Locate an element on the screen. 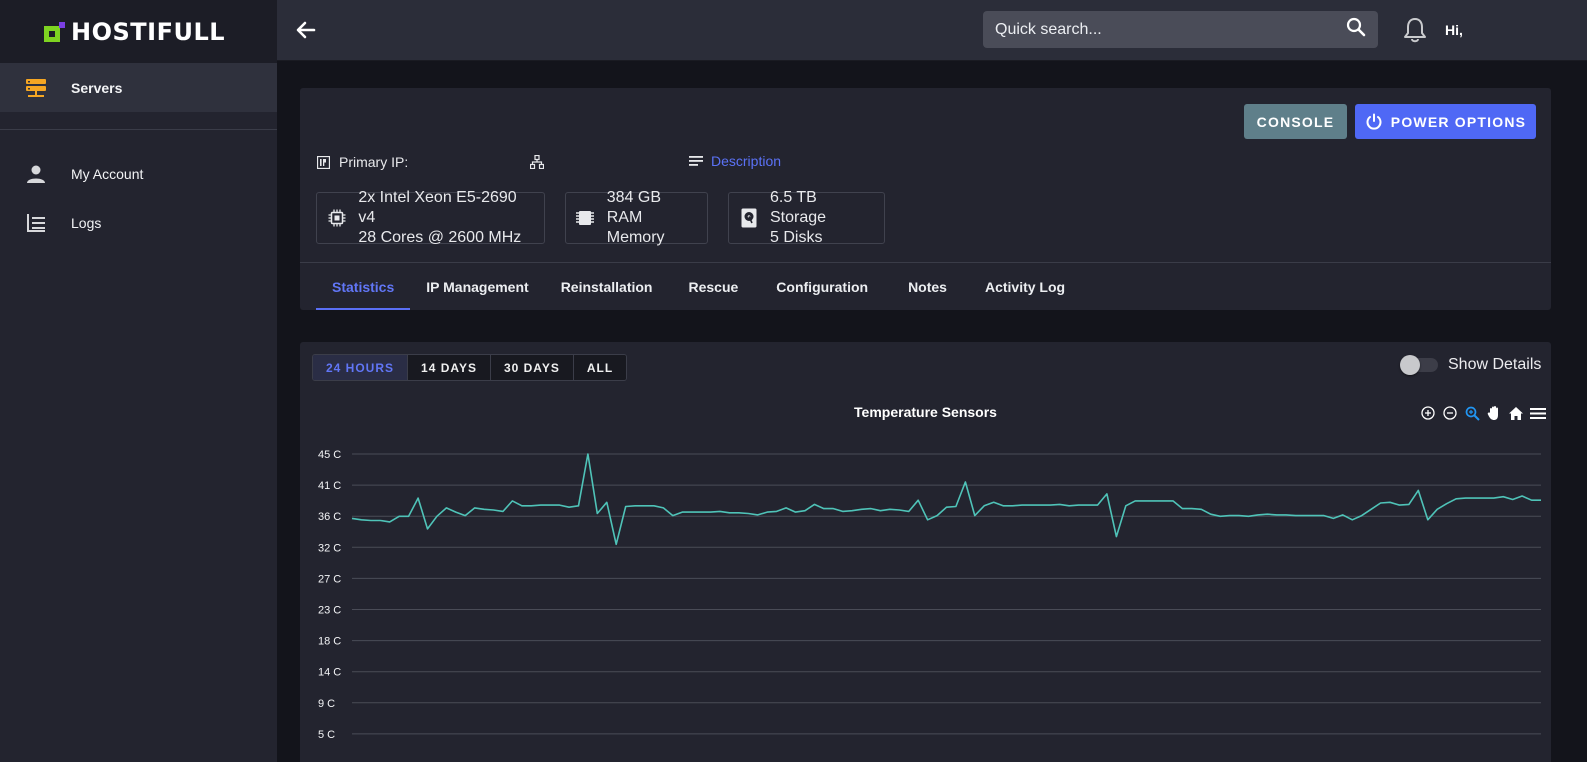 The image size is (1587, 762). memory-label: Memory is located at coordinates (635, 237).